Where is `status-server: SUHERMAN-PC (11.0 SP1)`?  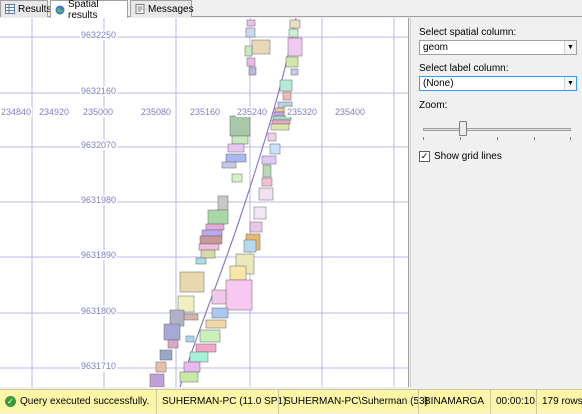 status-server: SUHERMAN-PC (11.0 SP1) is located at coordinates (221, 401).